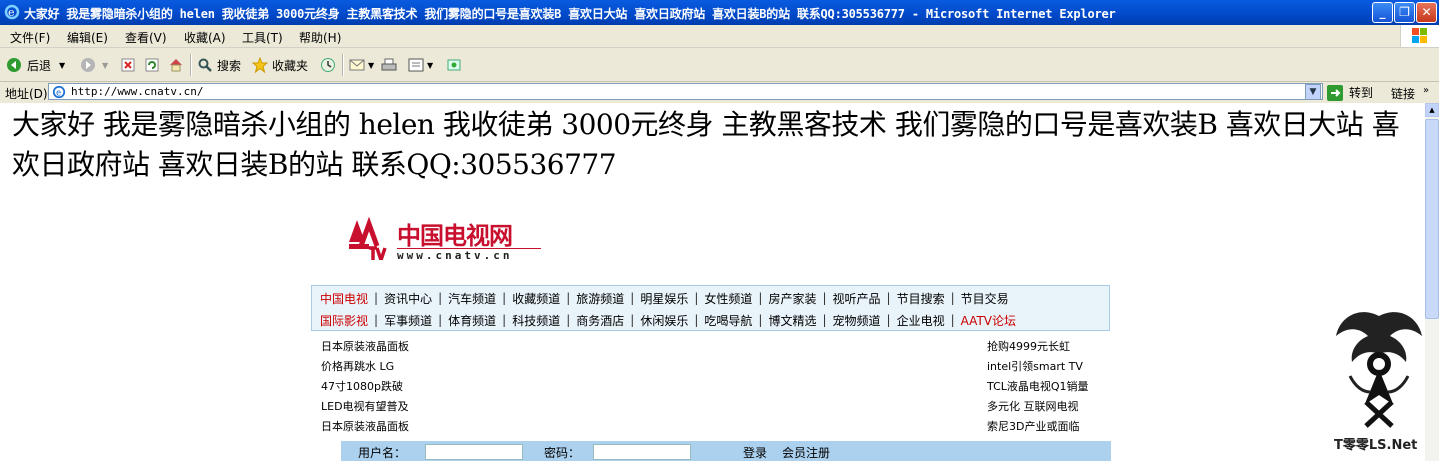 Image resolution: width=1439 pixels, height=461 pixels. Describe the element at coordinates (454, 65) in the screenshot. I see `messenger-button` at that location.